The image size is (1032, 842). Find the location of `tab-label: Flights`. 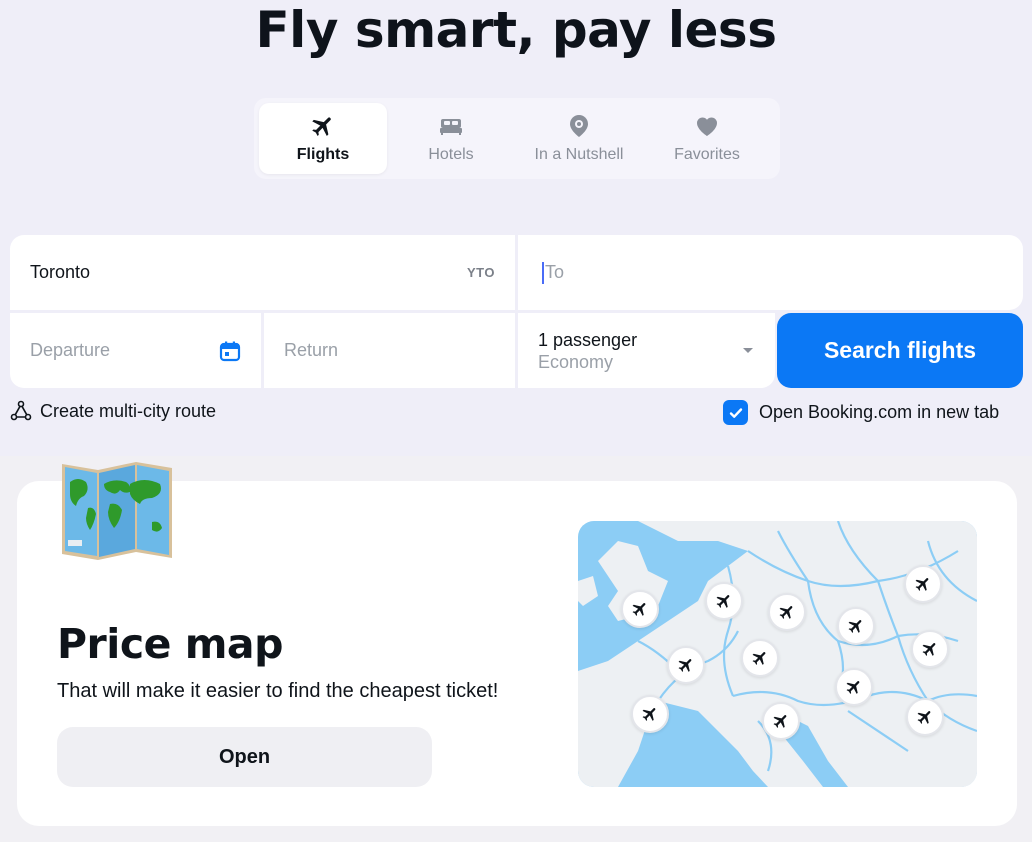

tab-label: Flights is located at coordinates (323, 154).